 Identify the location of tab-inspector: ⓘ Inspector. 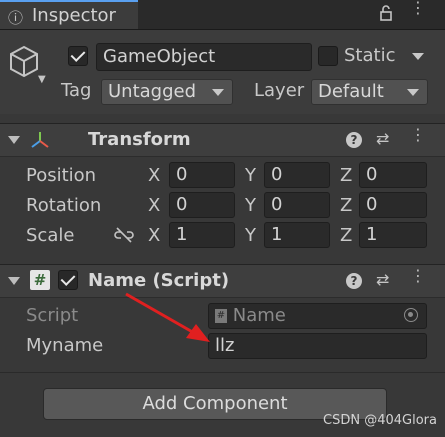
(69, 14).